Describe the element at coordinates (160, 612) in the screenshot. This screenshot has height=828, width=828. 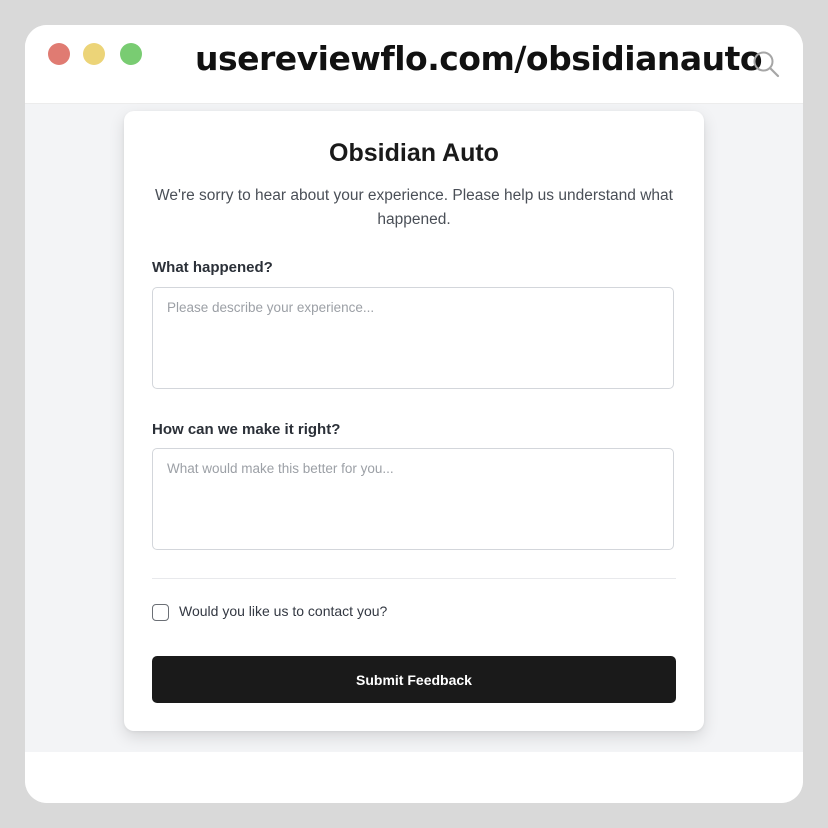
I see `contact-me-checkbox` at that location.